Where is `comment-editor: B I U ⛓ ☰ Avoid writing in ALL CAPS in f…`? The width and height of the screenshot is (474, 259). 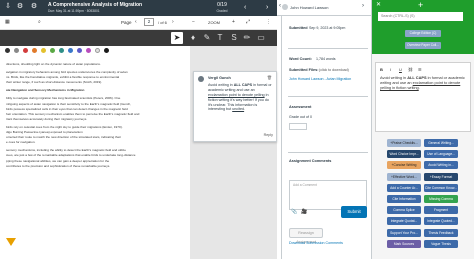
comment-editor: B I U ⛓ ☰ Avoid writing in ALL CAPS in f… is located at coordinates (423, 97).